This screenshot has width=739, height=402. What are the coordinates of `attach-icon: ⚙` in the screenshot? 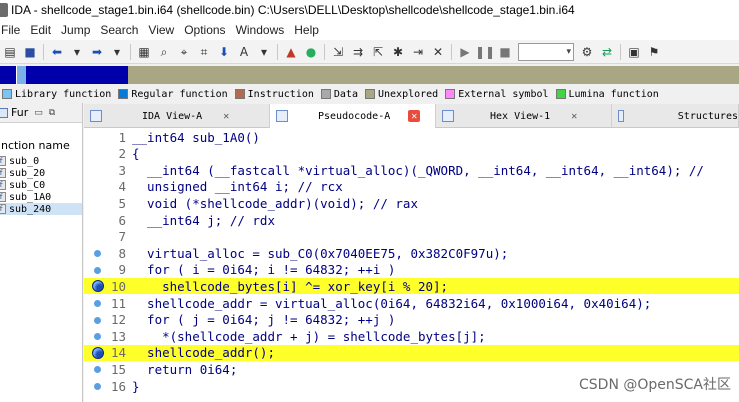 It's located at (587, 52).